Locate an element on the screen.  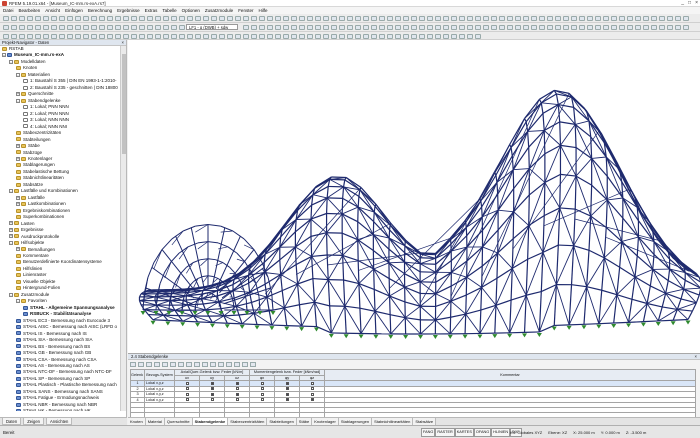
close-icon: × is located at coordinates (696, 357).